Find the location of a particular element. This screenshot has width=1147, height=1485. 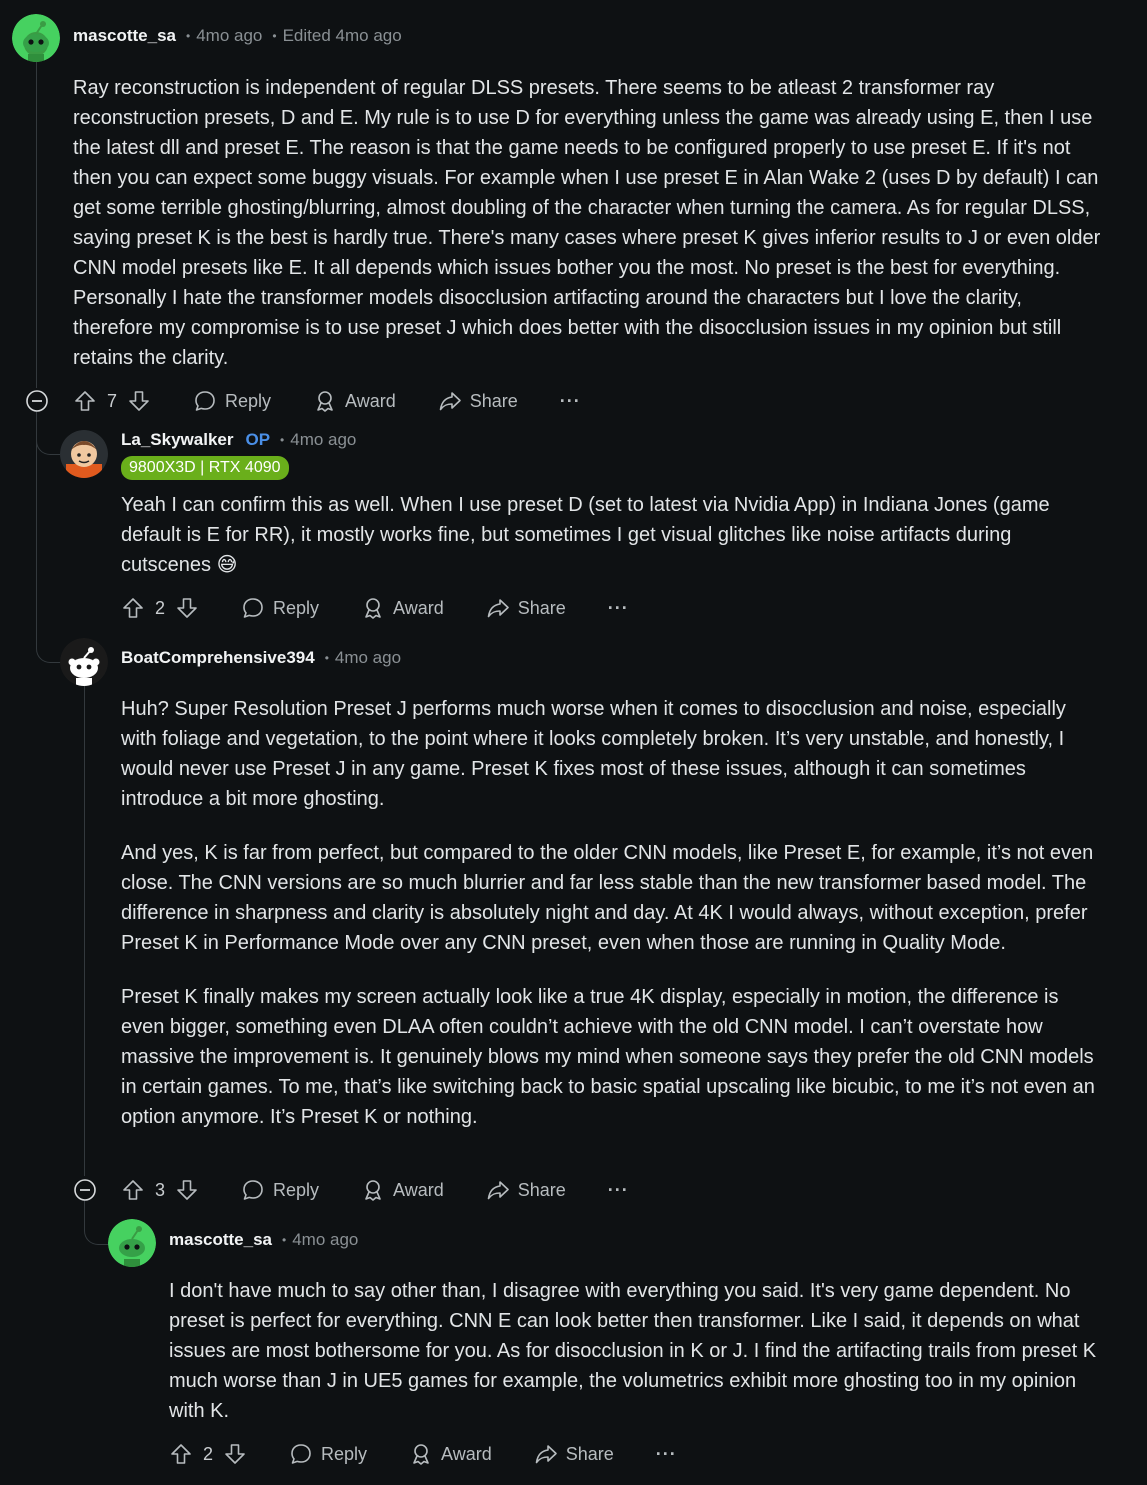

vote-group: 7 is located at coordinates (112, 401).